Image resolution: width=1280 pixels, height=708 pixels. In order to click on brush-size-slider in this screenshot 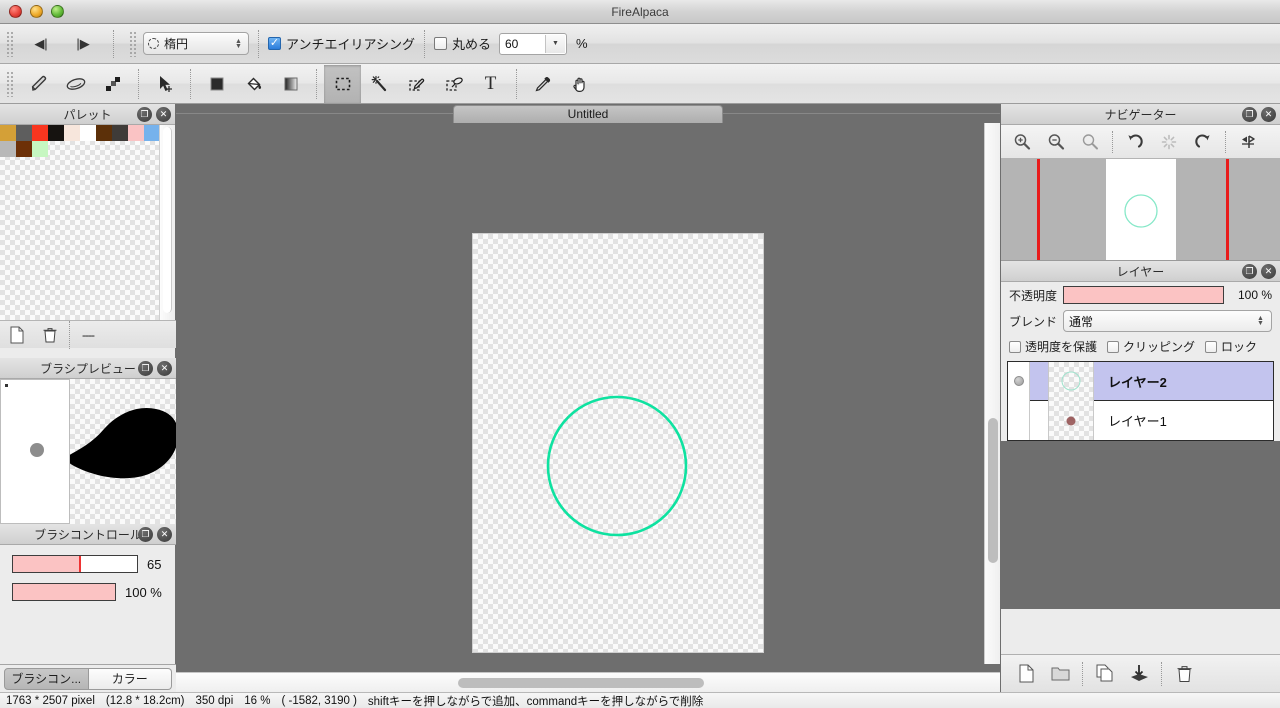, I will do `click(75, 564)`.